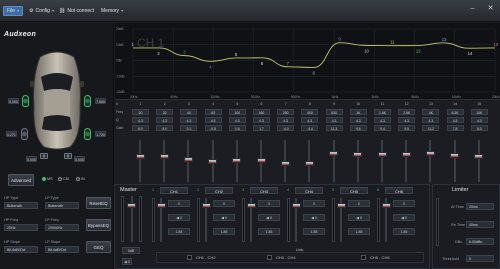 Image resolution: width=500 pixels, height=269 pixels. I want to click on freq-input: 4K, so click(431, 112).